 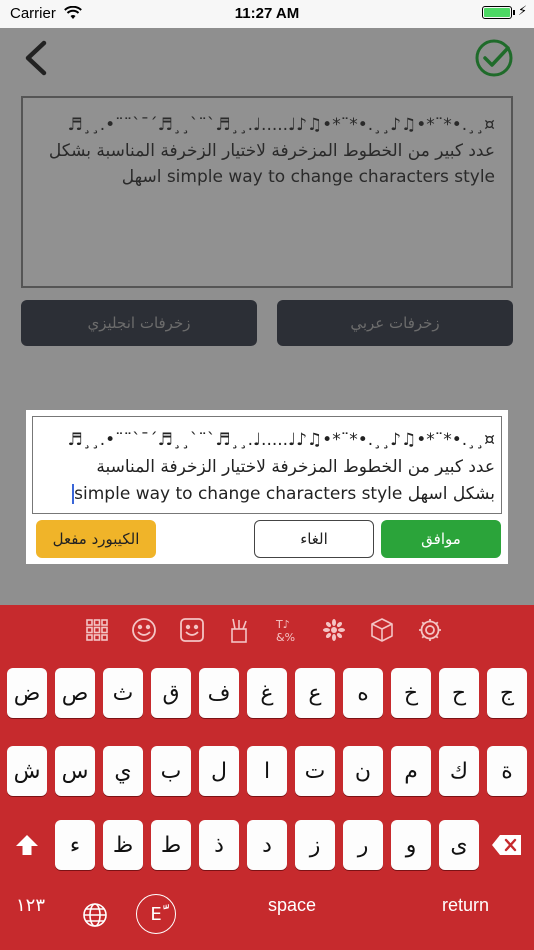 I want to click on svg-text: T♪, so click(x=282, y=624).